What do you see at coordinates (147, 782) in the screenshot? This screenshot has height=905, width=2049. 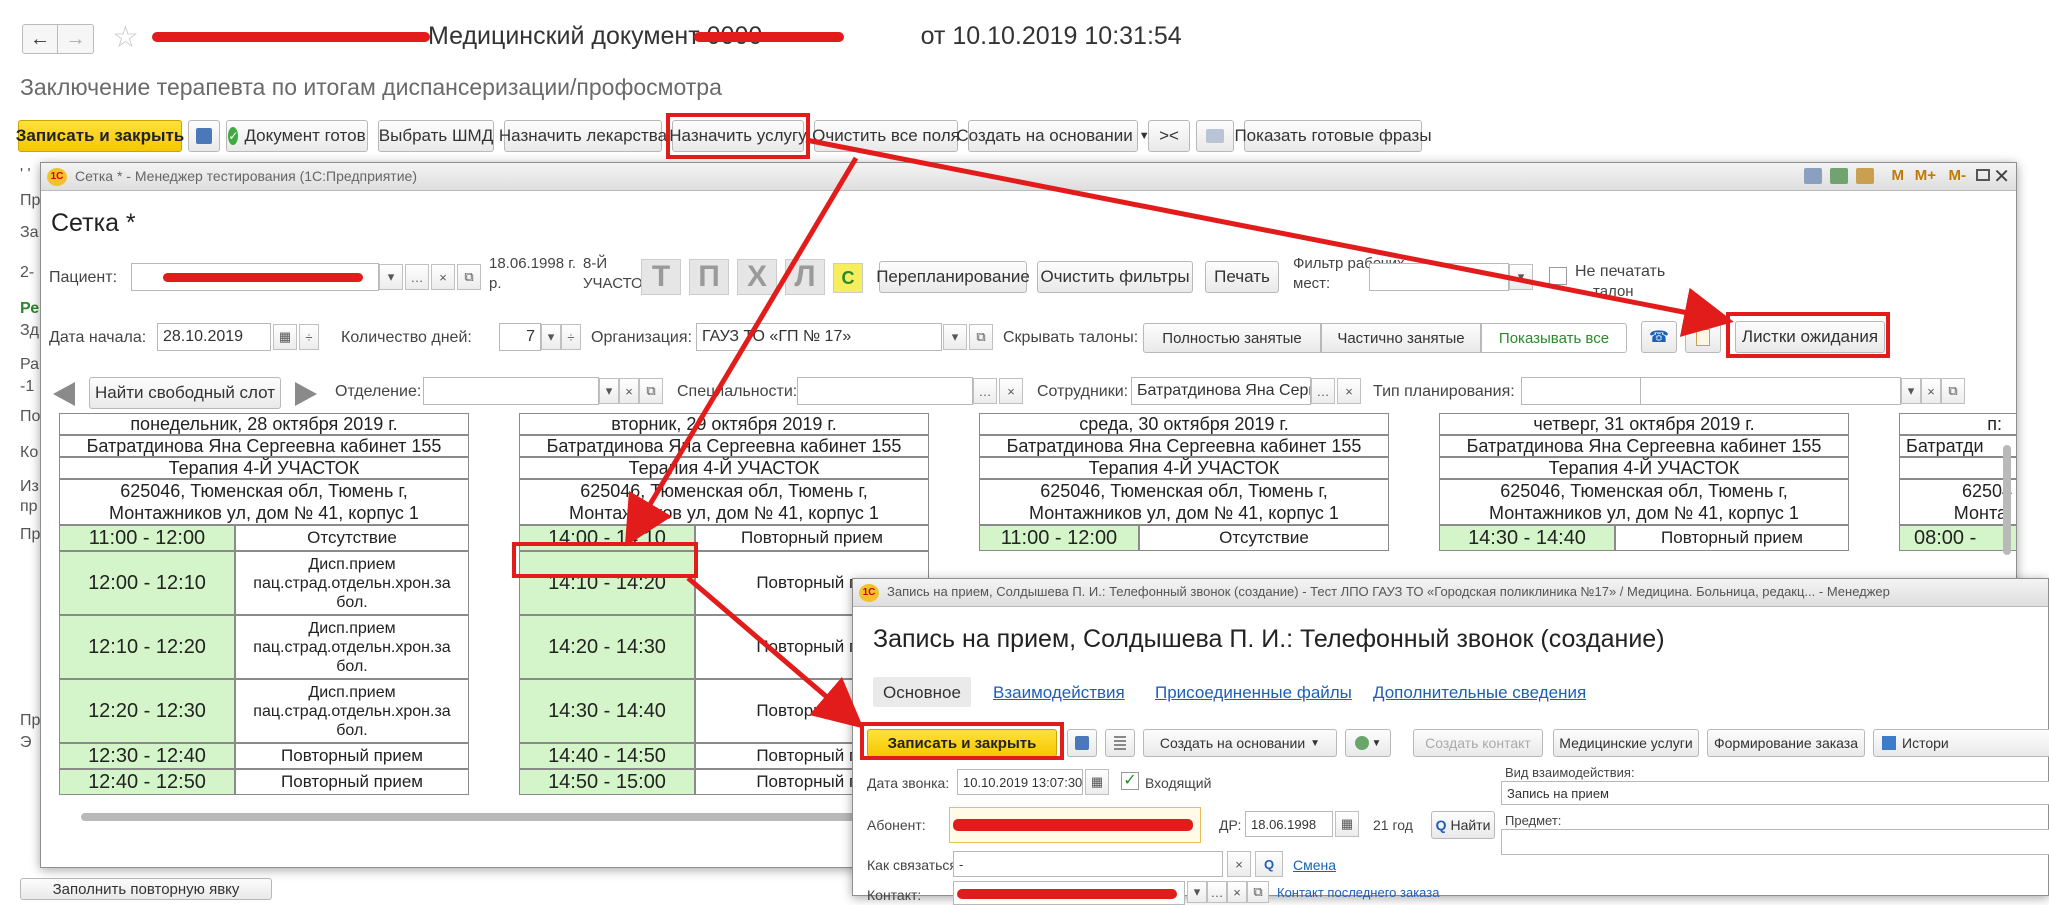 I see `slot-time: 12:40 - 12:50` at bounding box center [147, 782].